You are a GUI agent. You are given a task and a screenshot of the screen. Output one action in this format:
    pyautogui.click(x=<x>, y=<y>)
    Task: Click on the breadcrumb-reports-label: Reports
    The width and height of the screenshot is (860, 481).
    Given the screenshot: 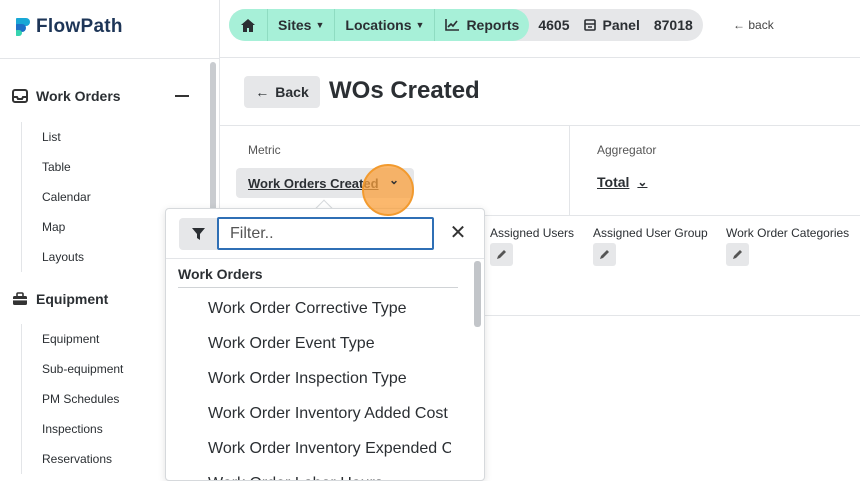 What is the action you would take?
    pyautogui.click(x=493, y=25)
    